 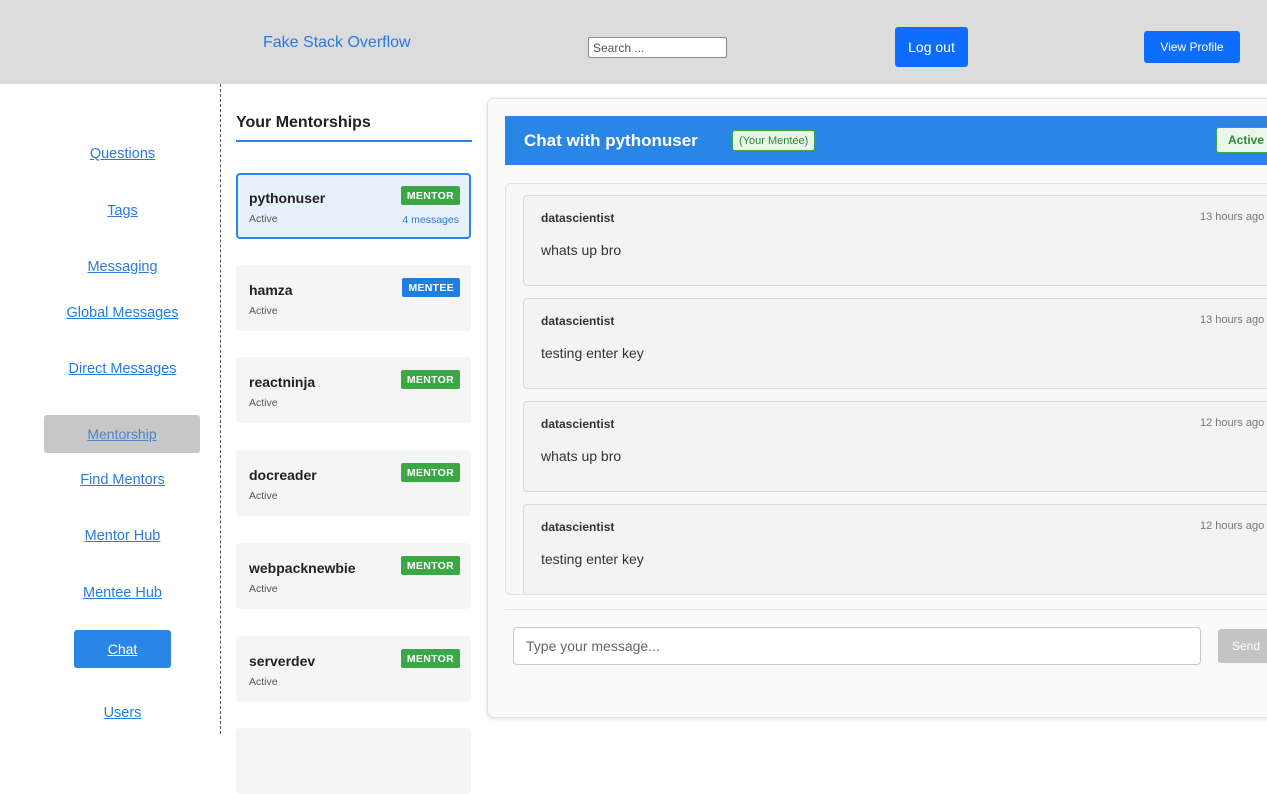 I want to click on mentorships-heading: Your Mentorships, so click(x=303, y=122).